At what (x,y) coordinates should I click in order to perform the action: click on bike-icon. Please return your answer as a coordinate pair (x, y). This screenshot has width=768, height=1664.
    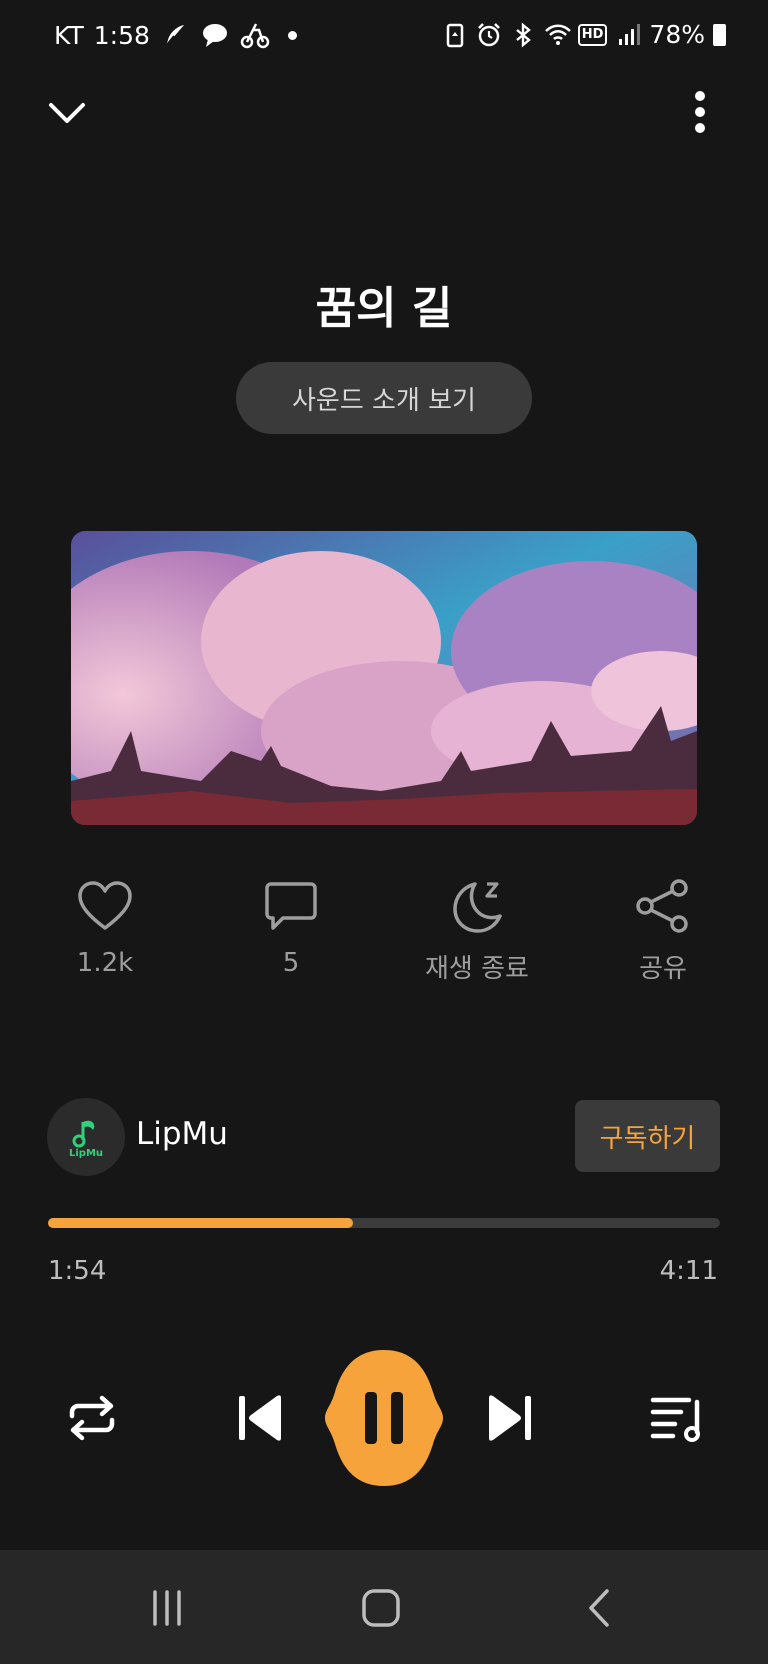
    Looking at the image, I should click on (255, 35).